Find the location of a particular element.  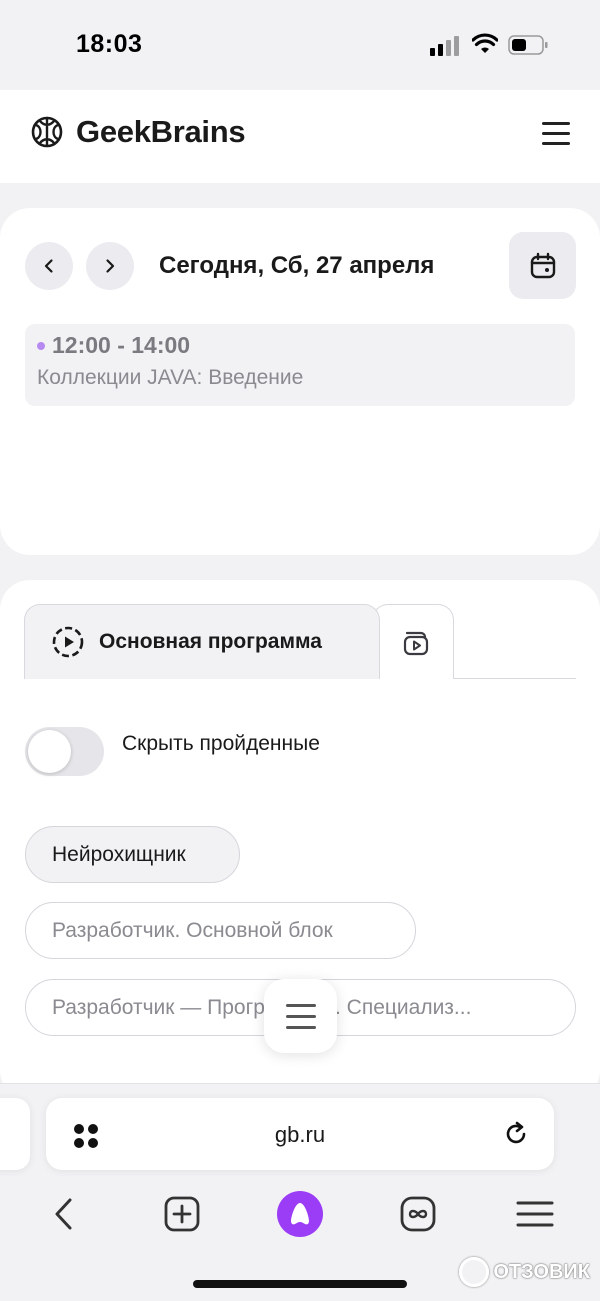

floating-menu-button is located at coordinates (300, 1016).